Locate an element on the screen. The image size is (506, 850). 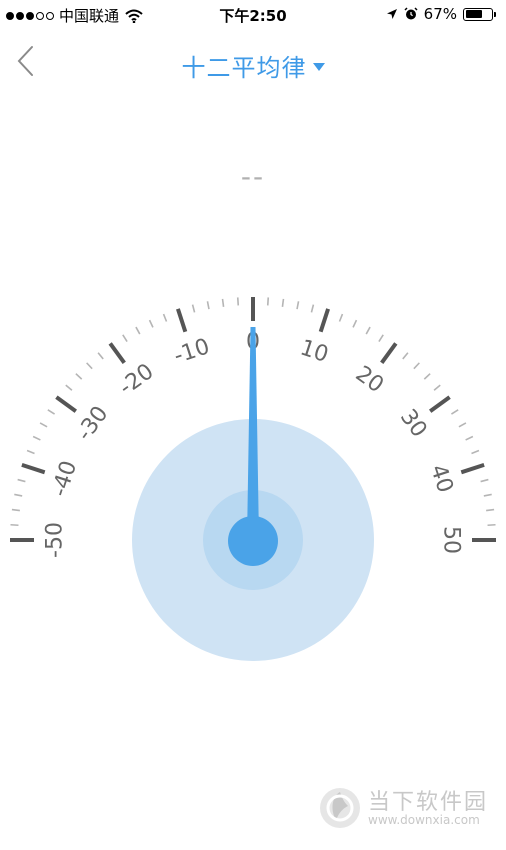
watermark: 当下软件园 www.downxia.com is located at coordinates (408, 808).